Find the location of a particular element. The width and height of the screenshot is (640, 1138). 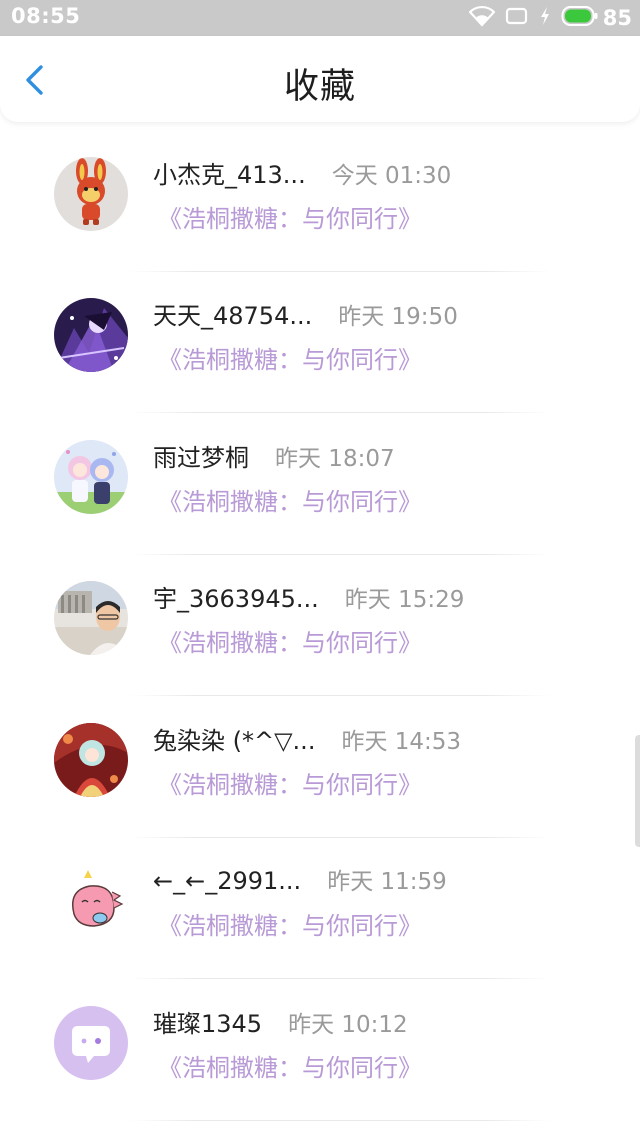

timestamp: 昨天 15:29 is located at coordinates (404, 600).